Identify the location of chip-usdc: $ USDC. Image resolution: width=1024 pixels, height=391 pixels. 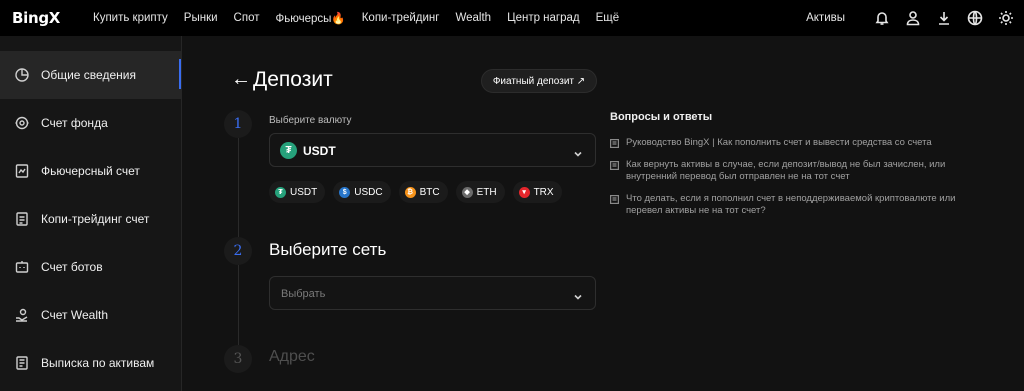
(362, 192).